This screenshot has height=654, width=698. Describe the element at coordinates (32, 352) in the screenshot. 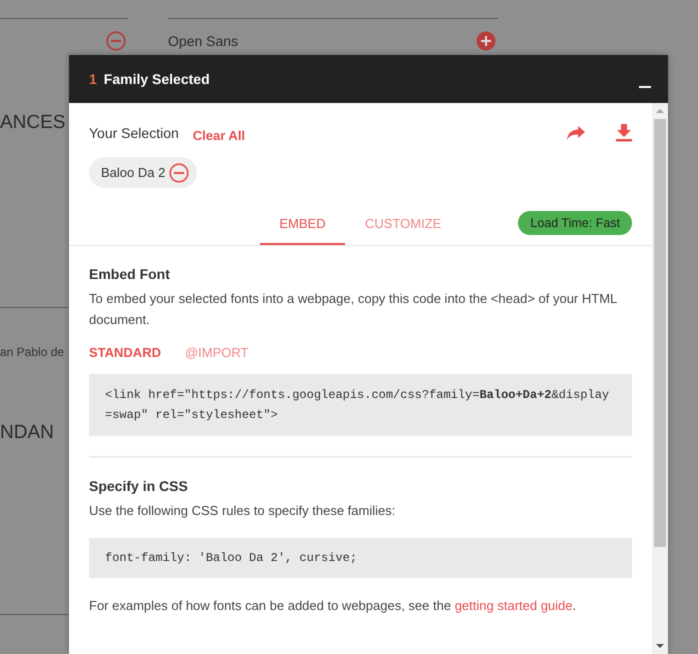

I see `credit-text: an Pablo de` at that location.